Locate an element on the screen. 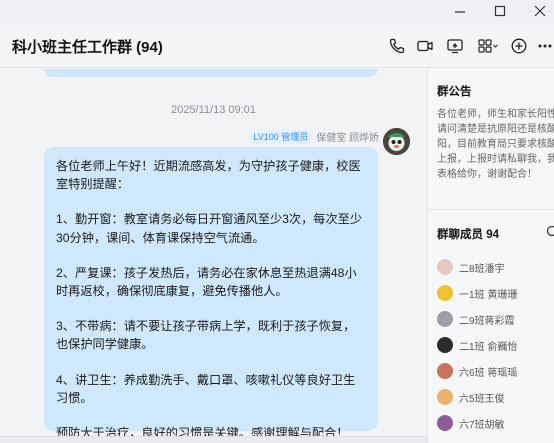 Image resolution: width=554 pixels, height=443 pixels. add-icon is located at coordinates (519, 46).